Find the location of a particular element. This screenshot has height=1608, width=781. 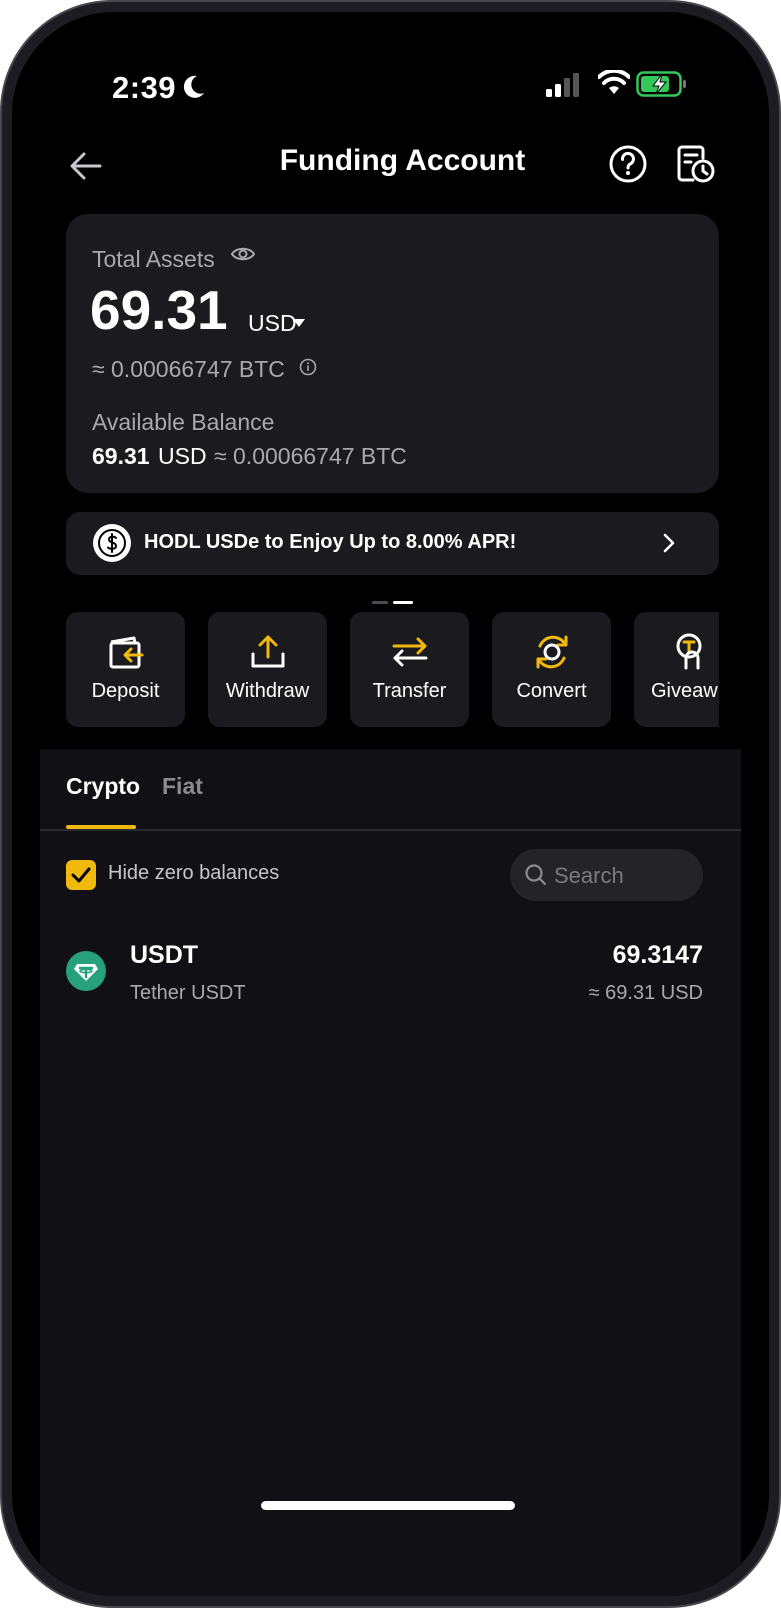

eye-icon is located at coordinates (243, 254).